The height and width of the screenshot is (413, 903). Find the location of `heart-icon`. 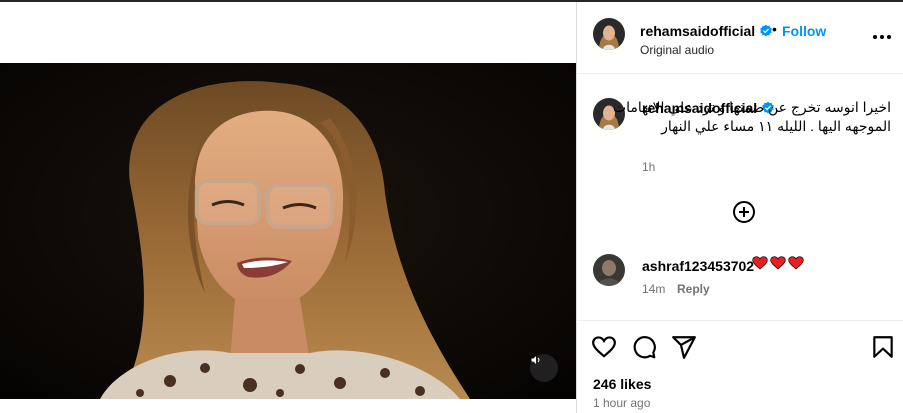

heart-icon is located at coordinates (604, 347).